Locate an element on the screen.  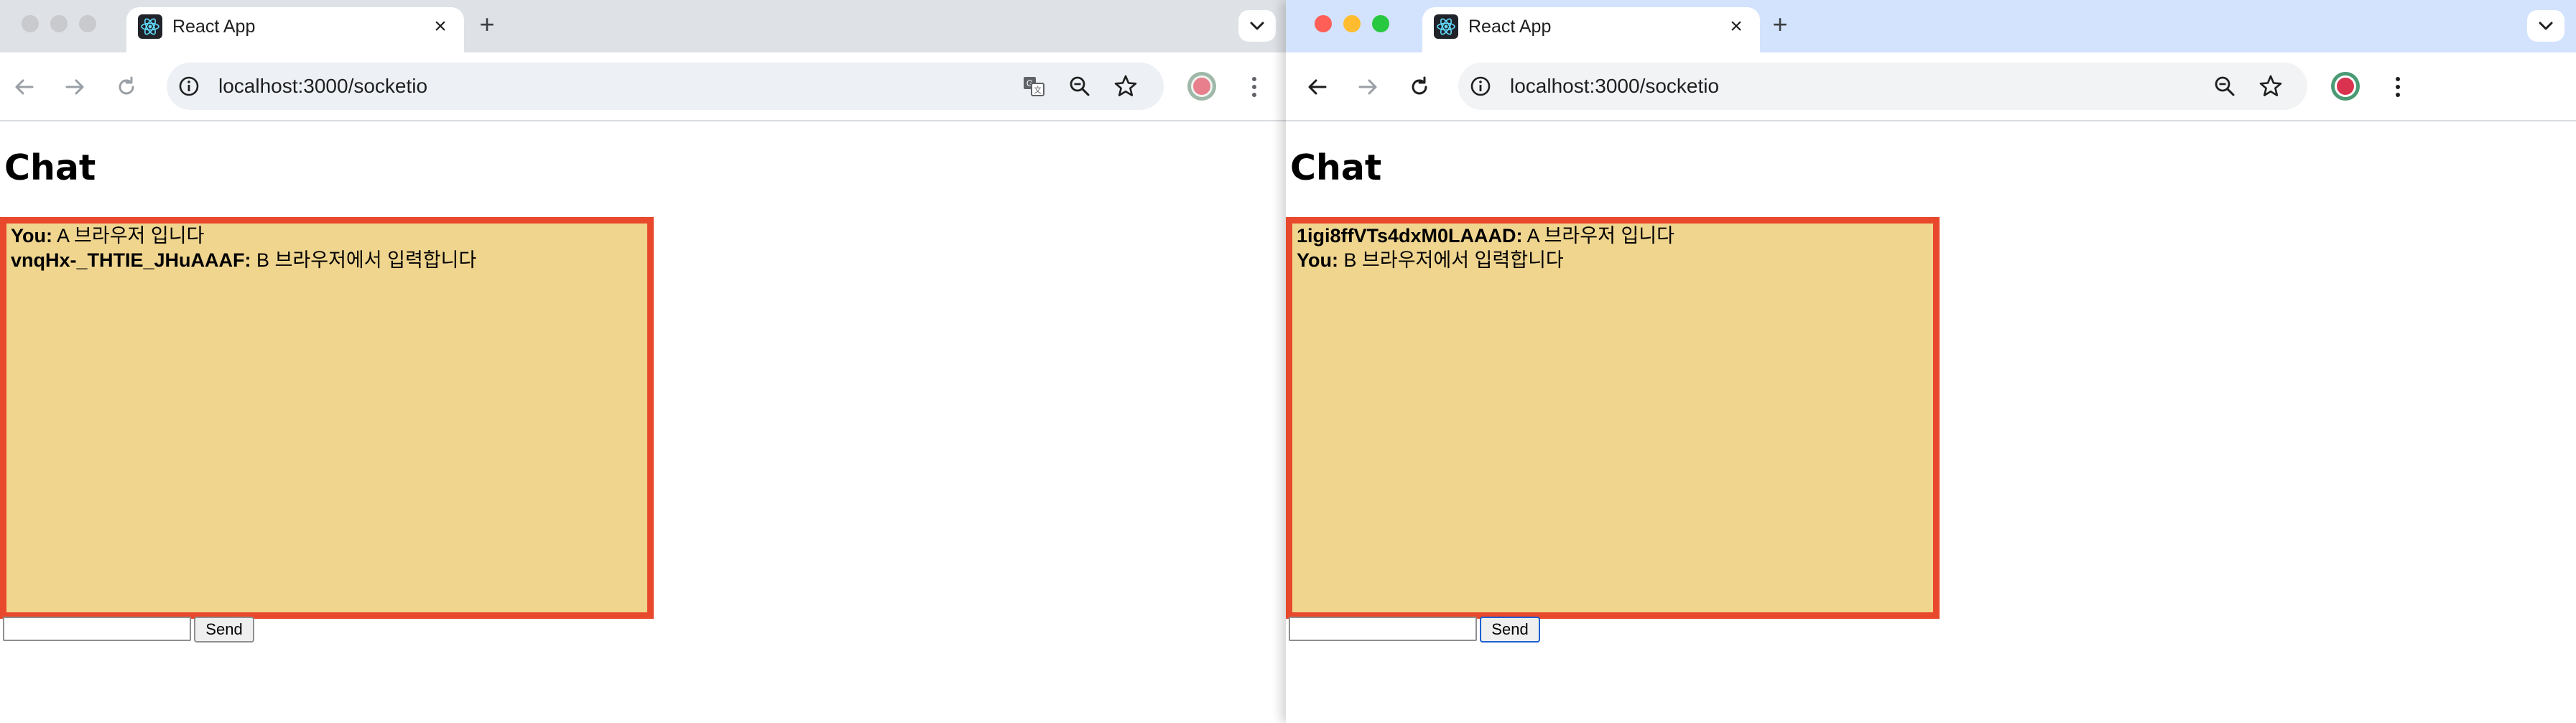
browser-toolbar: localhost:3000/socketio G文 is located at coordinates (643, 86).